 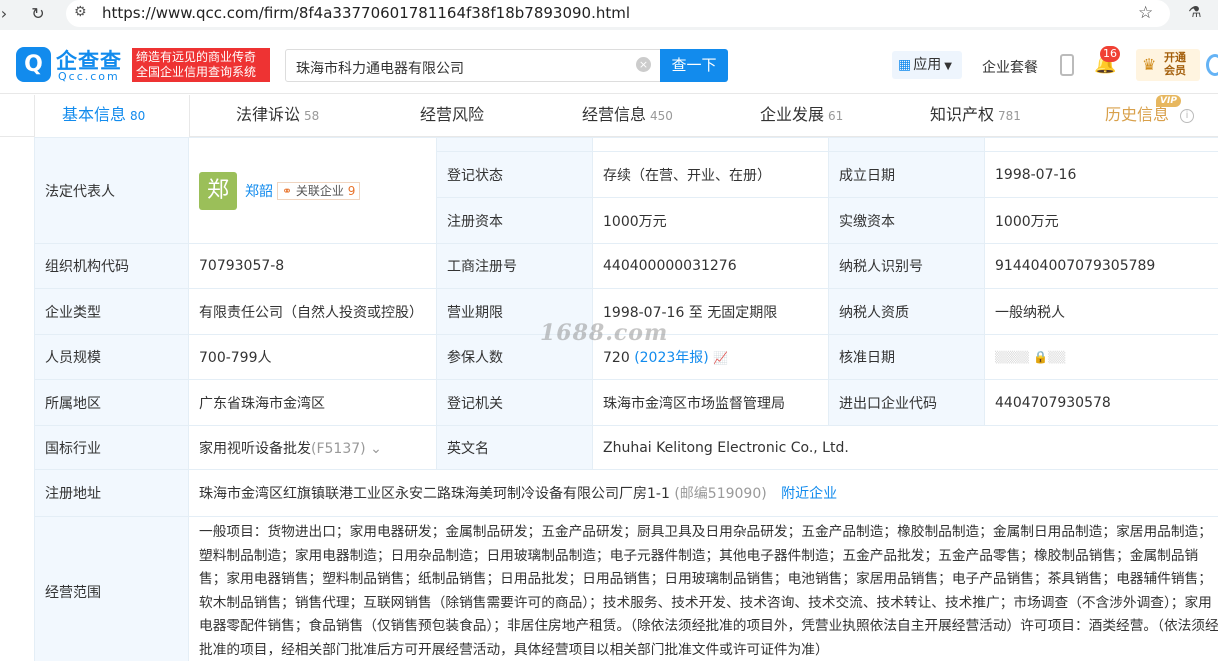 I want to click on legal-rep-label: 法定代表人, so click(x=111, y=190).